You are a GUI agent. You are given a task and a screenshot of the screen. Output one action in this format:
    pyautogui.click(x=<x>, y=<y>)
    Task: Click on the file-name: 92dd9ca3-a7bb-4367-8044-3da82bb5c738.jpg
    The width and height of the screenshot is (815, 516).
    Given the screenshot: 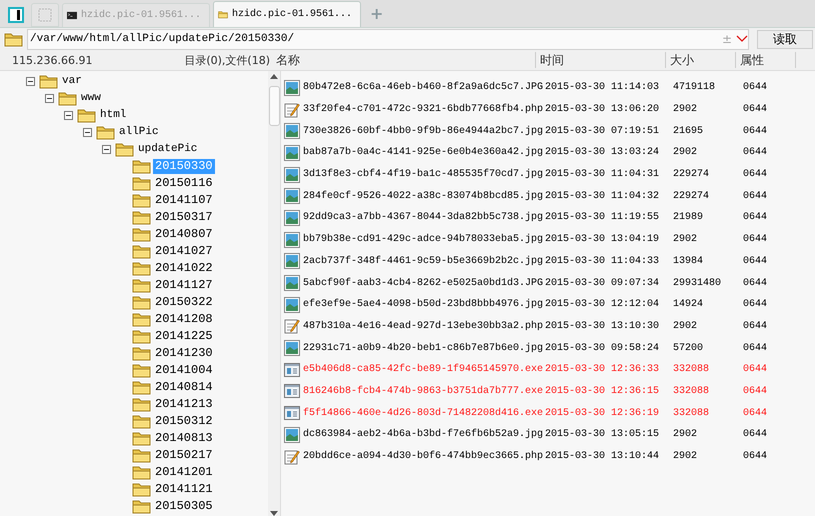 What is the action you would take?
    pyautogui.click(x=423, y=218)
    